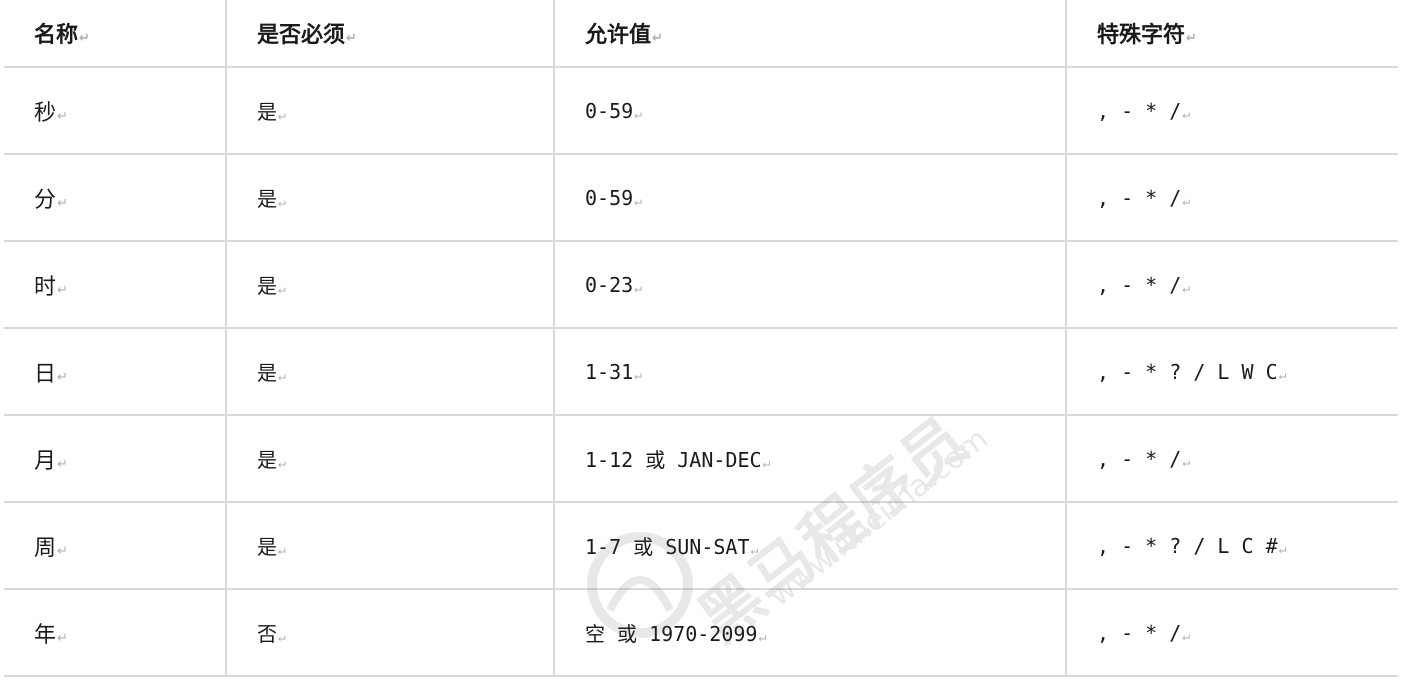 This screenshot has height=681, width=1401. I want to click on table-row: 秒↵ 是↵ 0-59↵, - * /↵, so click(701, 110).